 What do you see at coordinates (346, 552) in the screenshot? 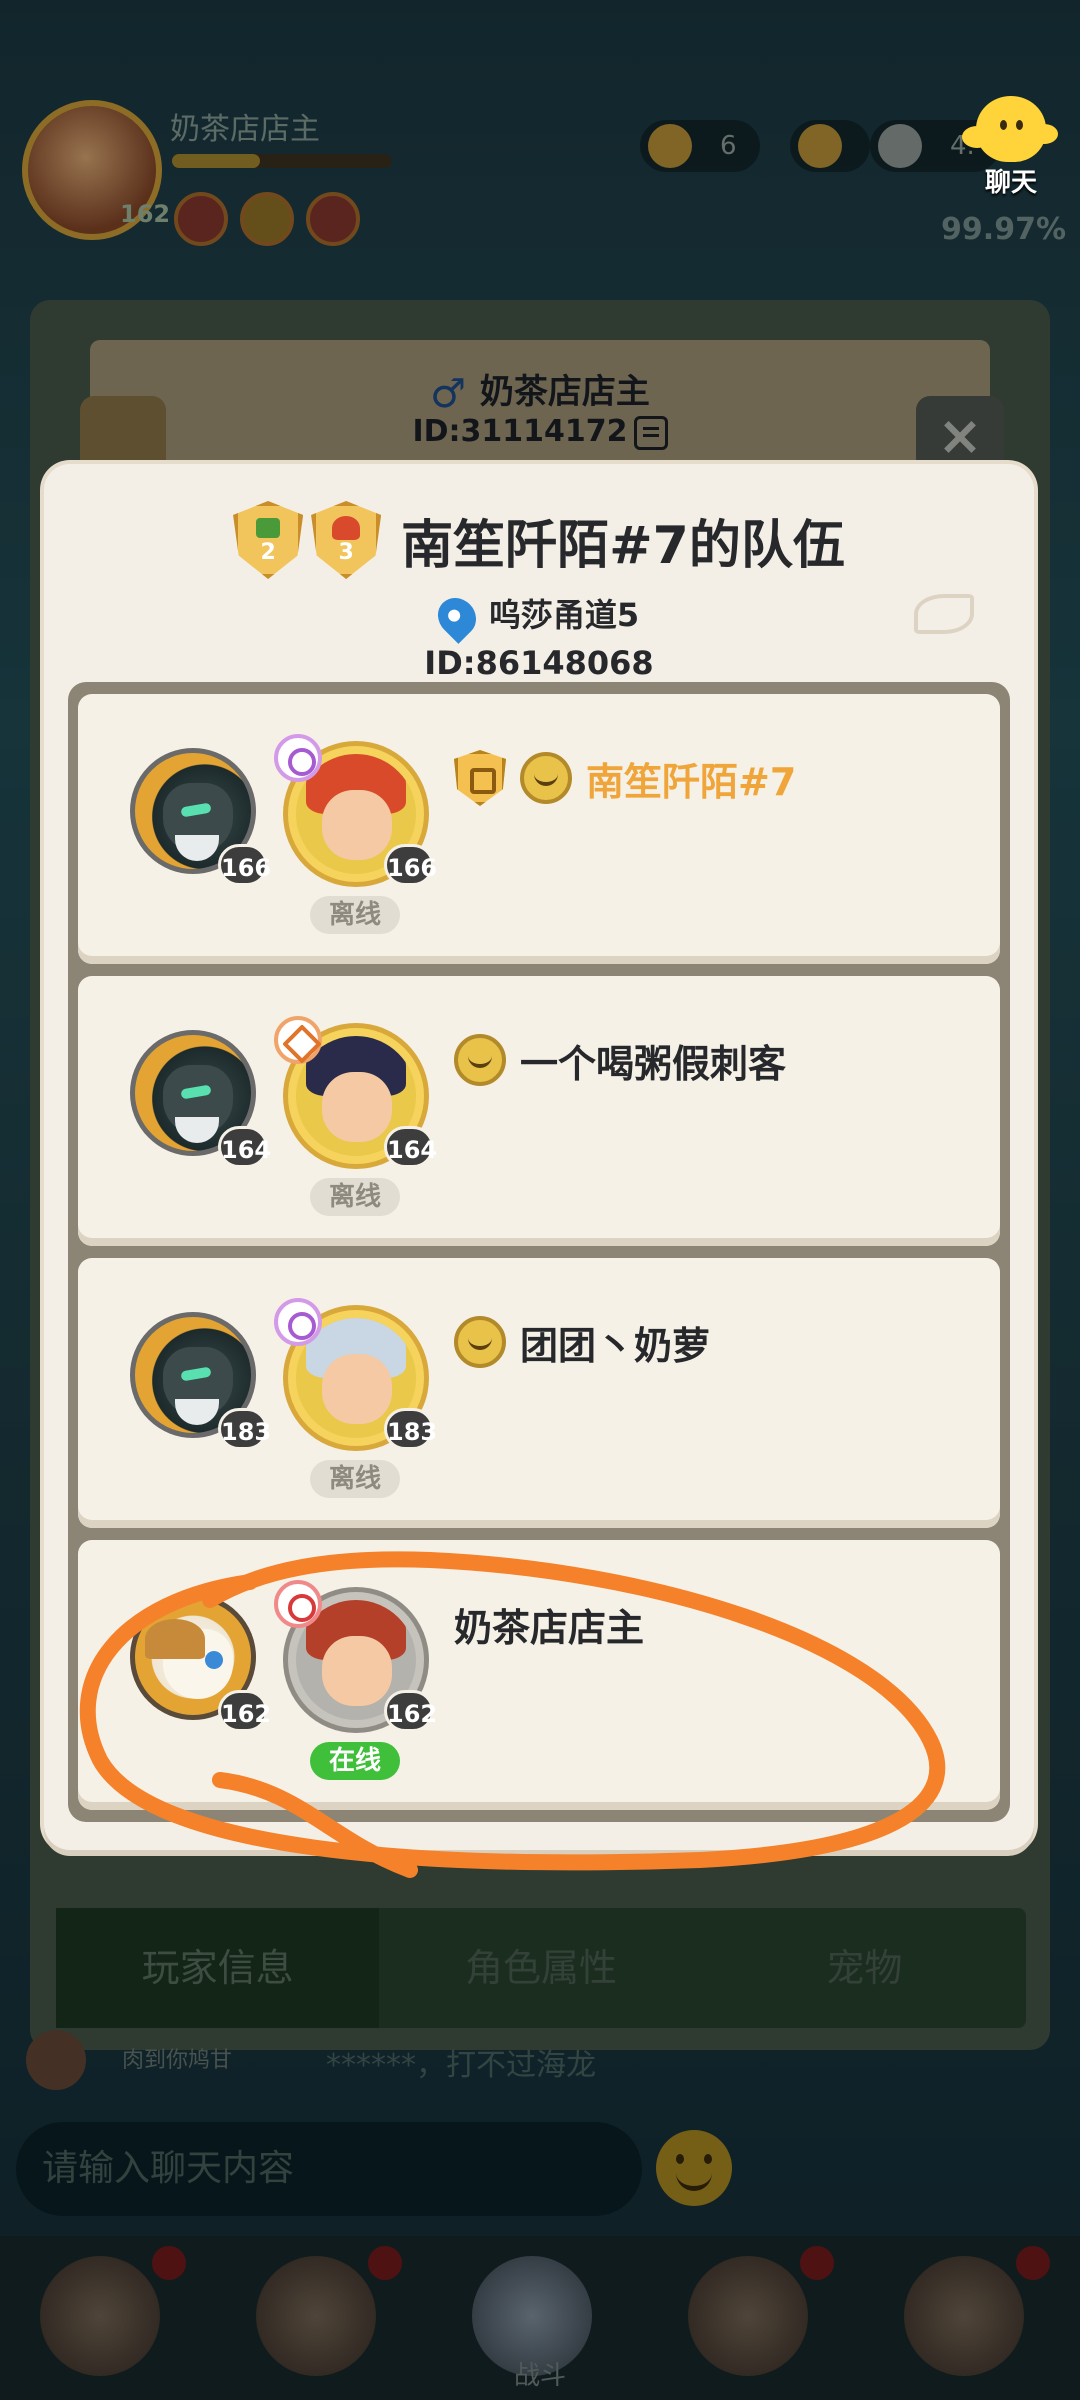
I see `badge-level: 3` at bounding box center [346, 552].